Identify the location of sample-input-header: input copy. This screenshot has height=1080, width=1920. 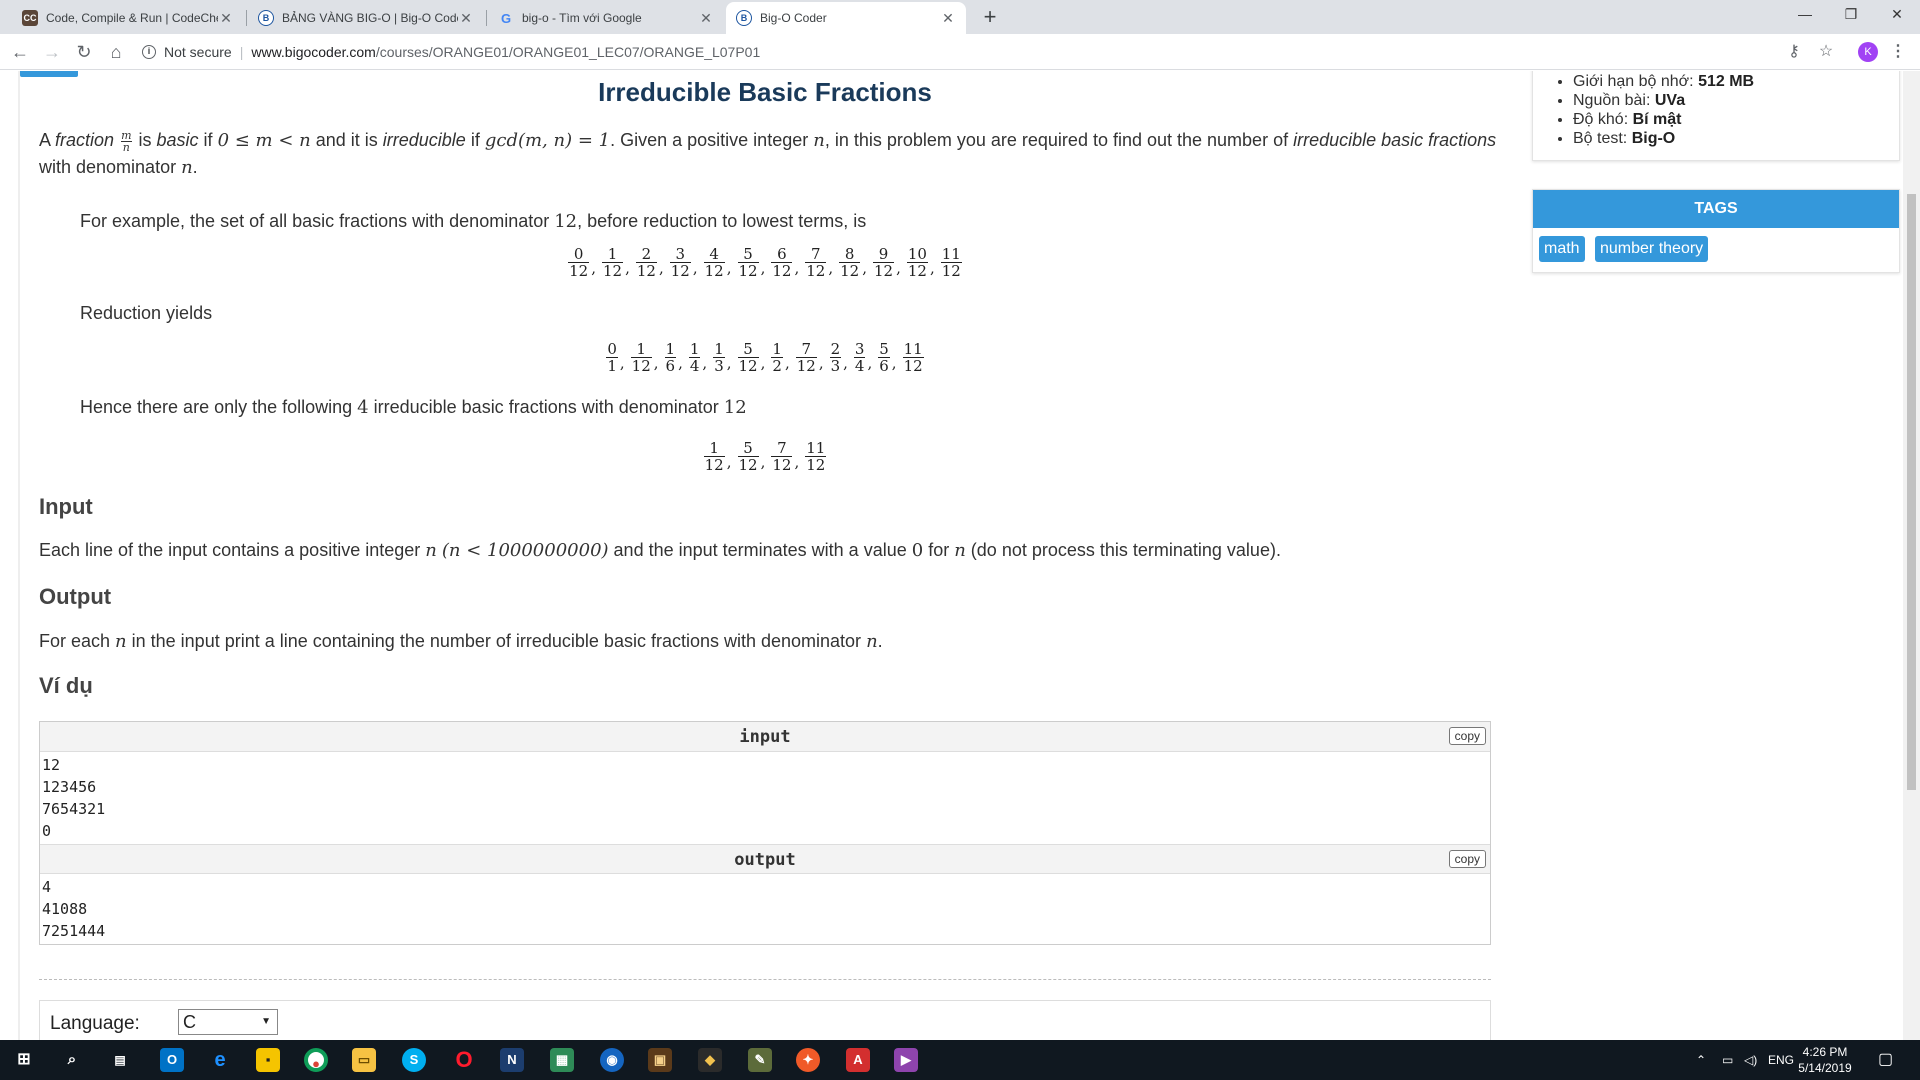
(765, 737).